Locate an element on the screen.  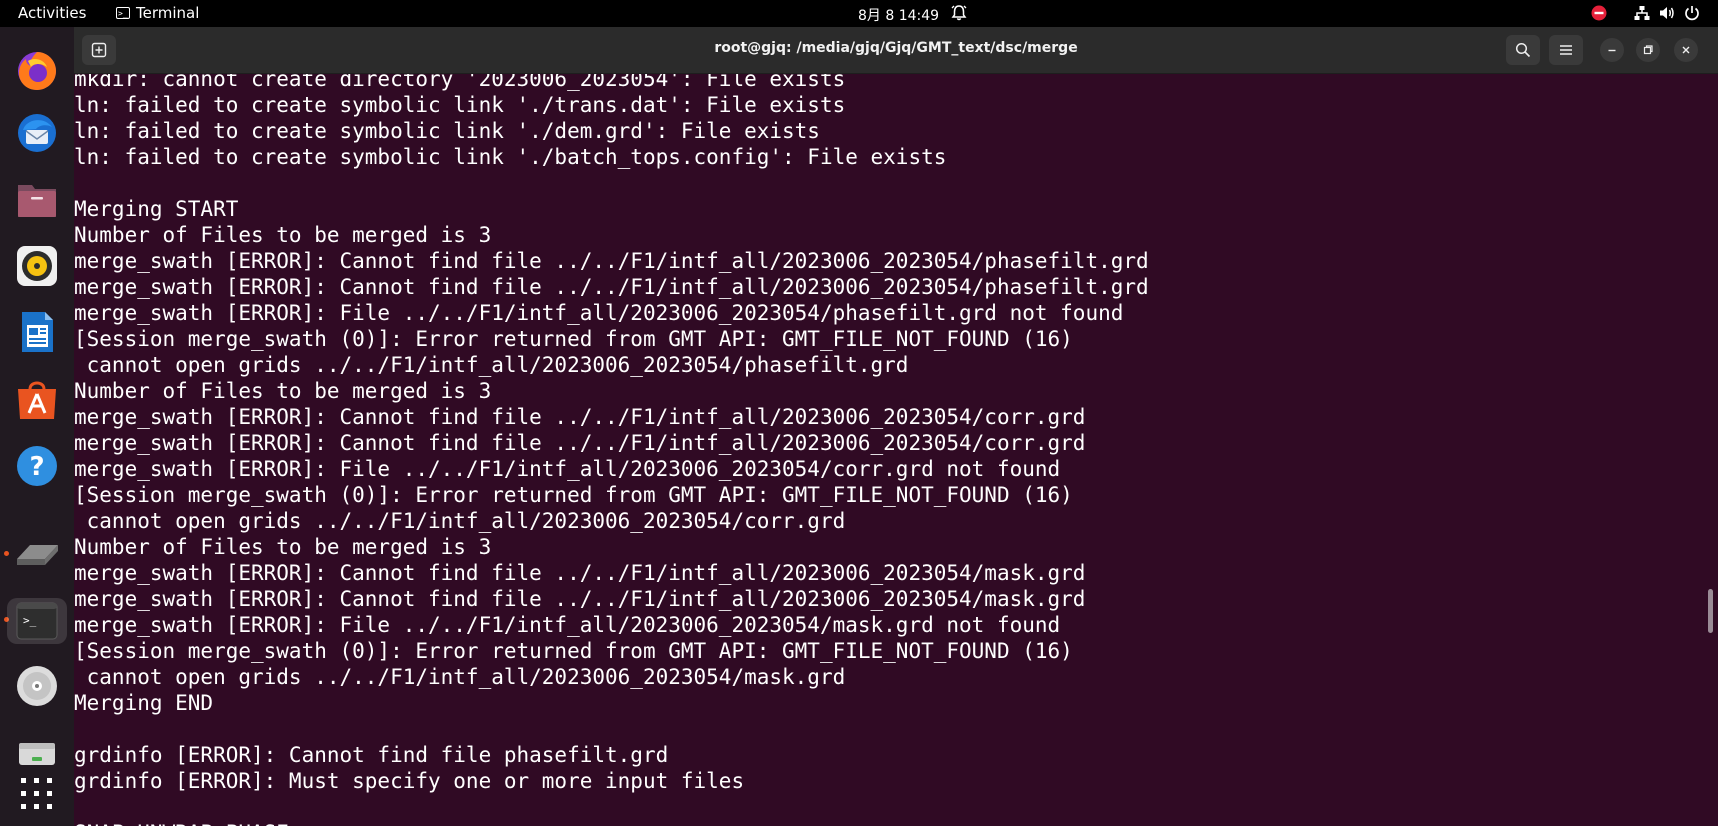
app-center-icon is located at coordinates (37, 400).